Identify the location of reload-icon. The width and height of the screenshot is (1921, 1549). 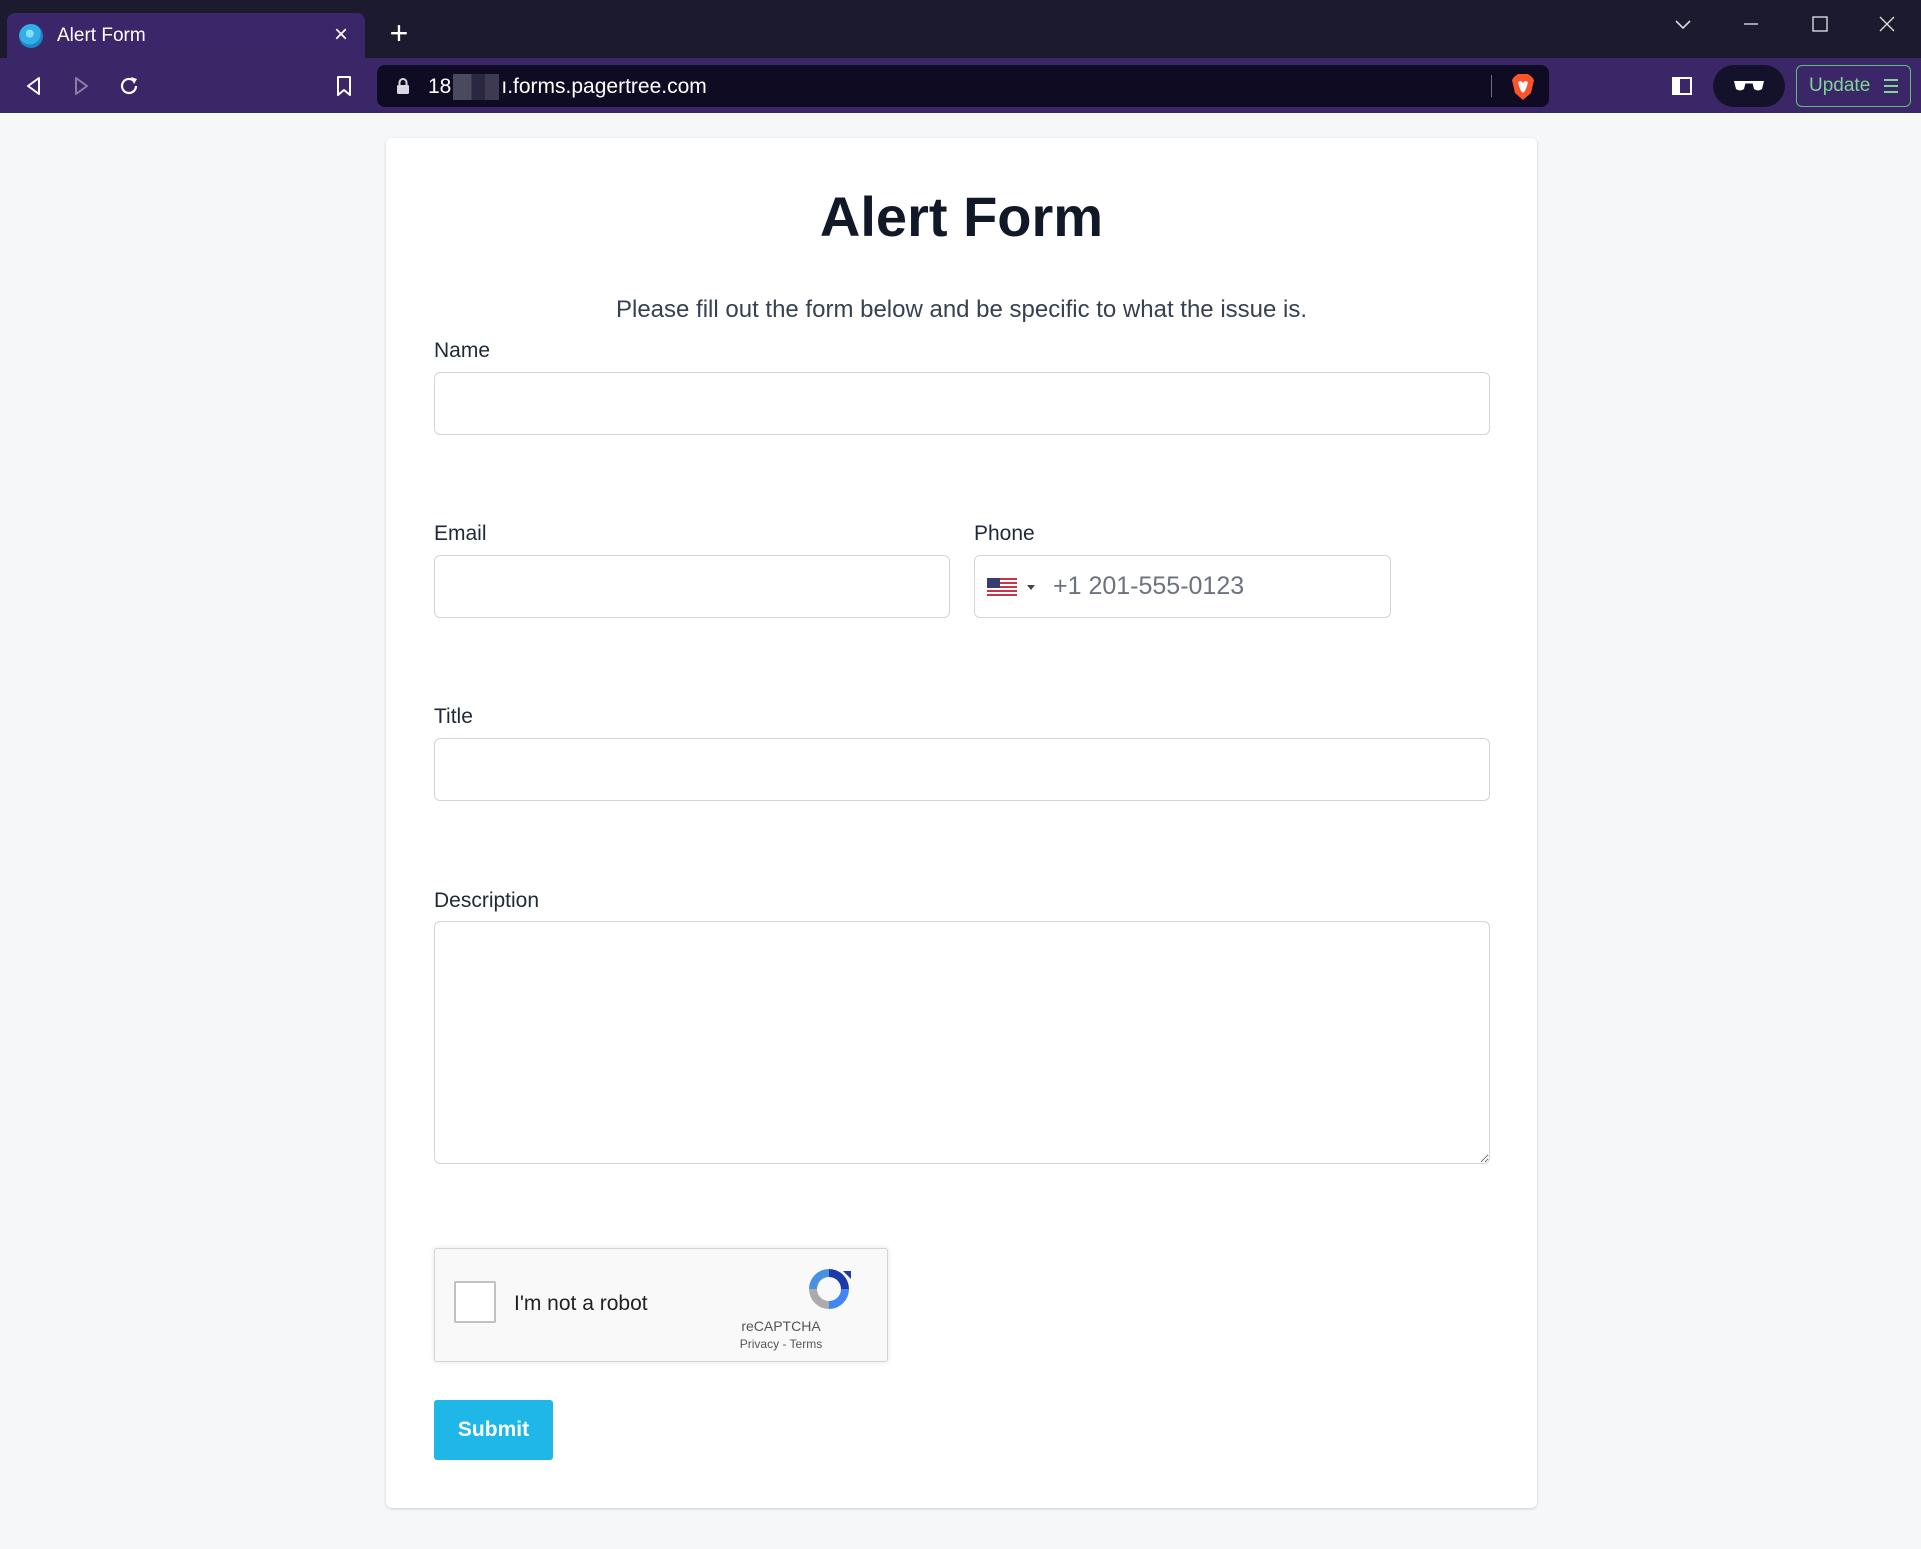
(129, 86).